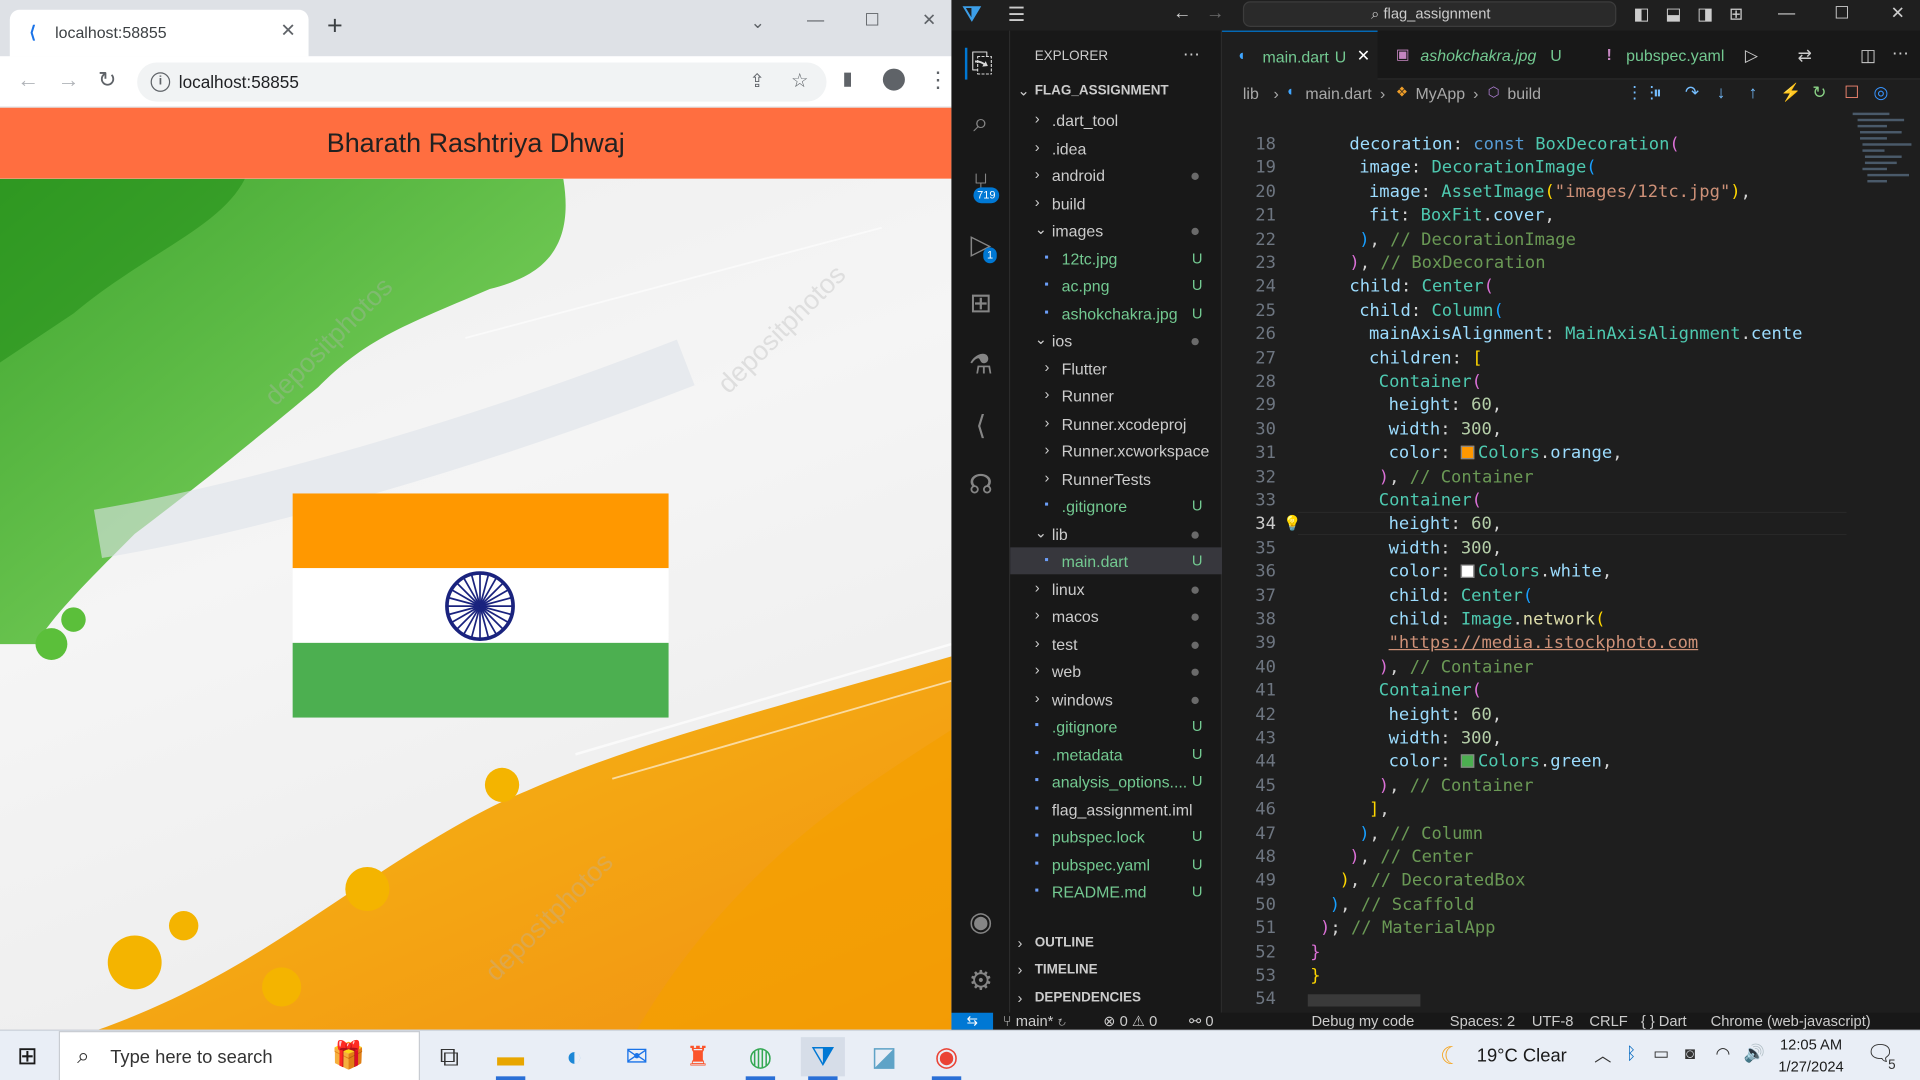  I want to click on chrome-icon: ◉, so click(946, 1056).